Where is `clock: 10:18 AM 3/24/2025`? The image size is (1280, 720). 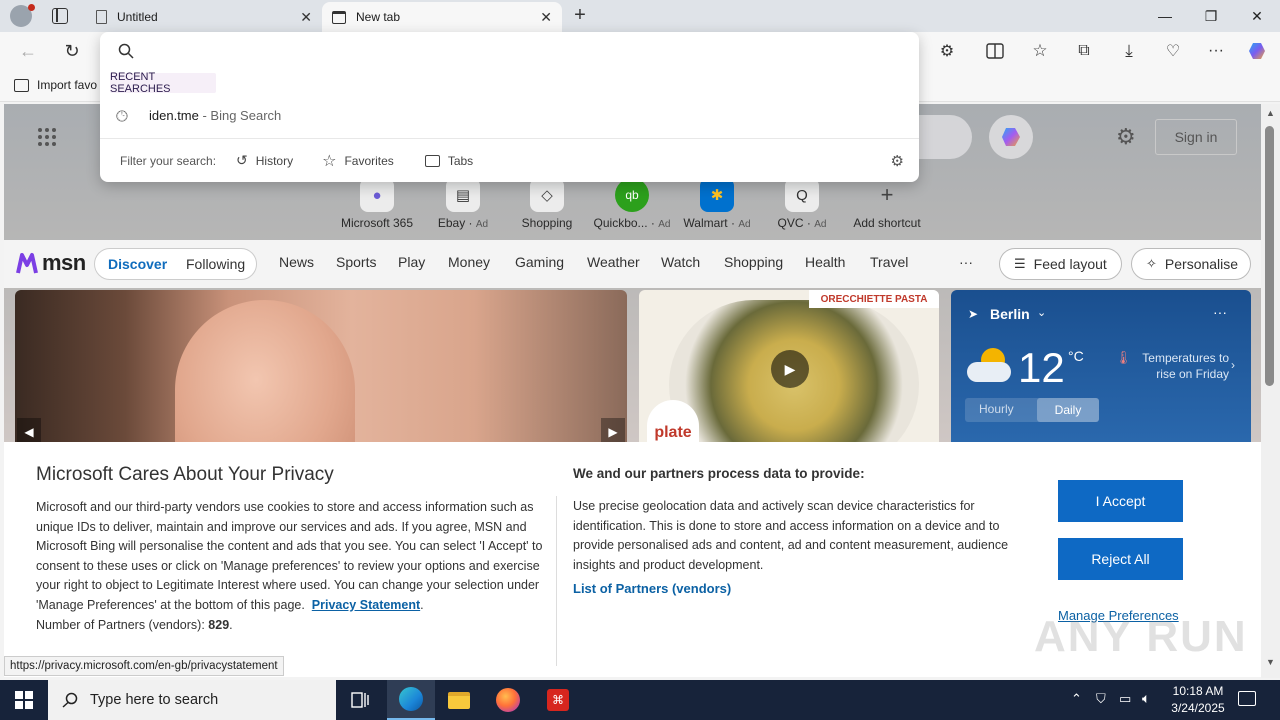 clock: 10:18 AM 3/24/2025 is located at coordinates (1198, 700).